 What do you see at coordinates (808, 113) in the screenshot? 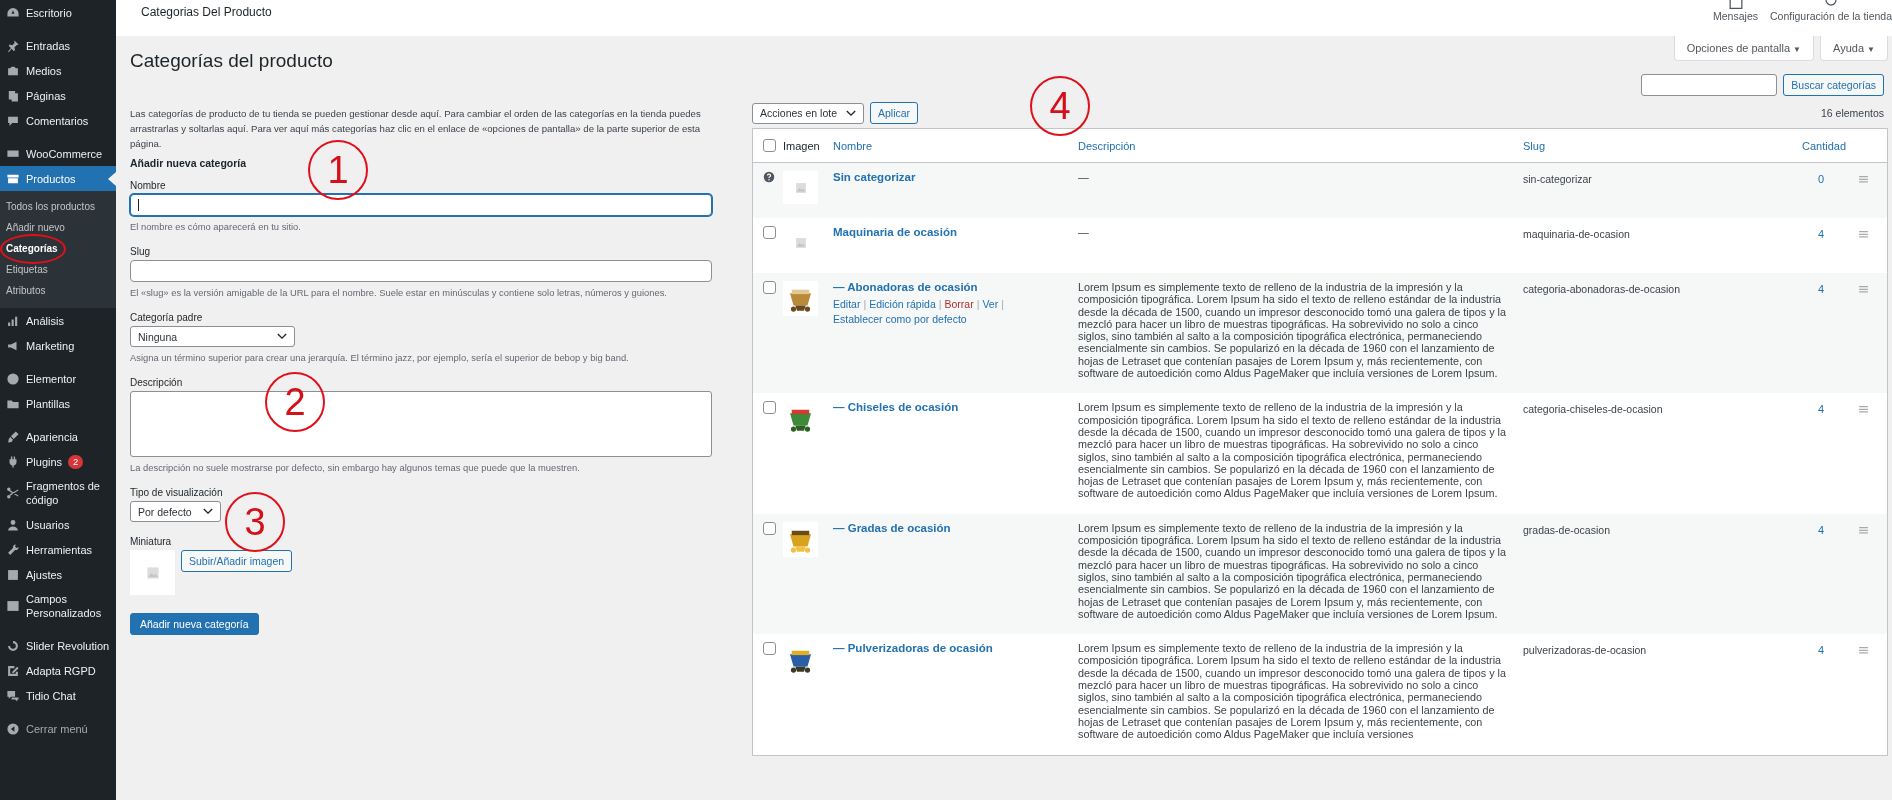
I see `bulk-actions-dropdown: Acciones en lote` at bounding box center [808, 113].